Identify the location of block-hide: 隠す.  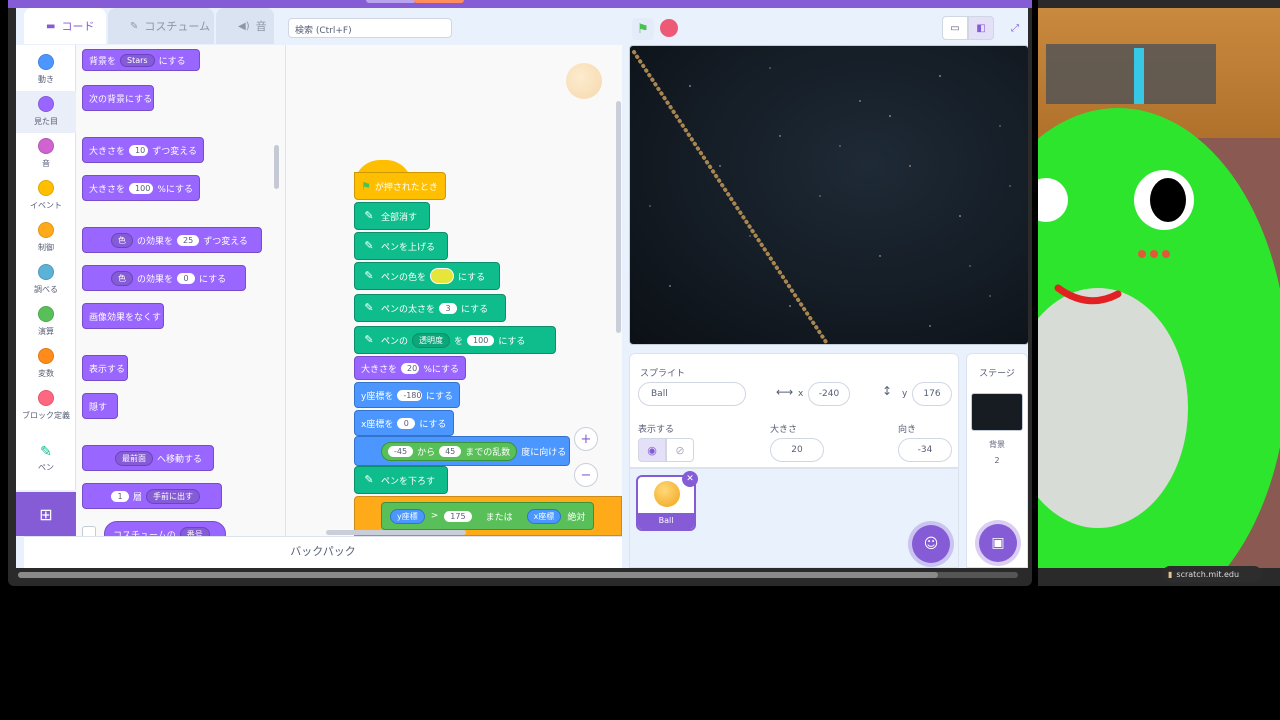
(100, 406).